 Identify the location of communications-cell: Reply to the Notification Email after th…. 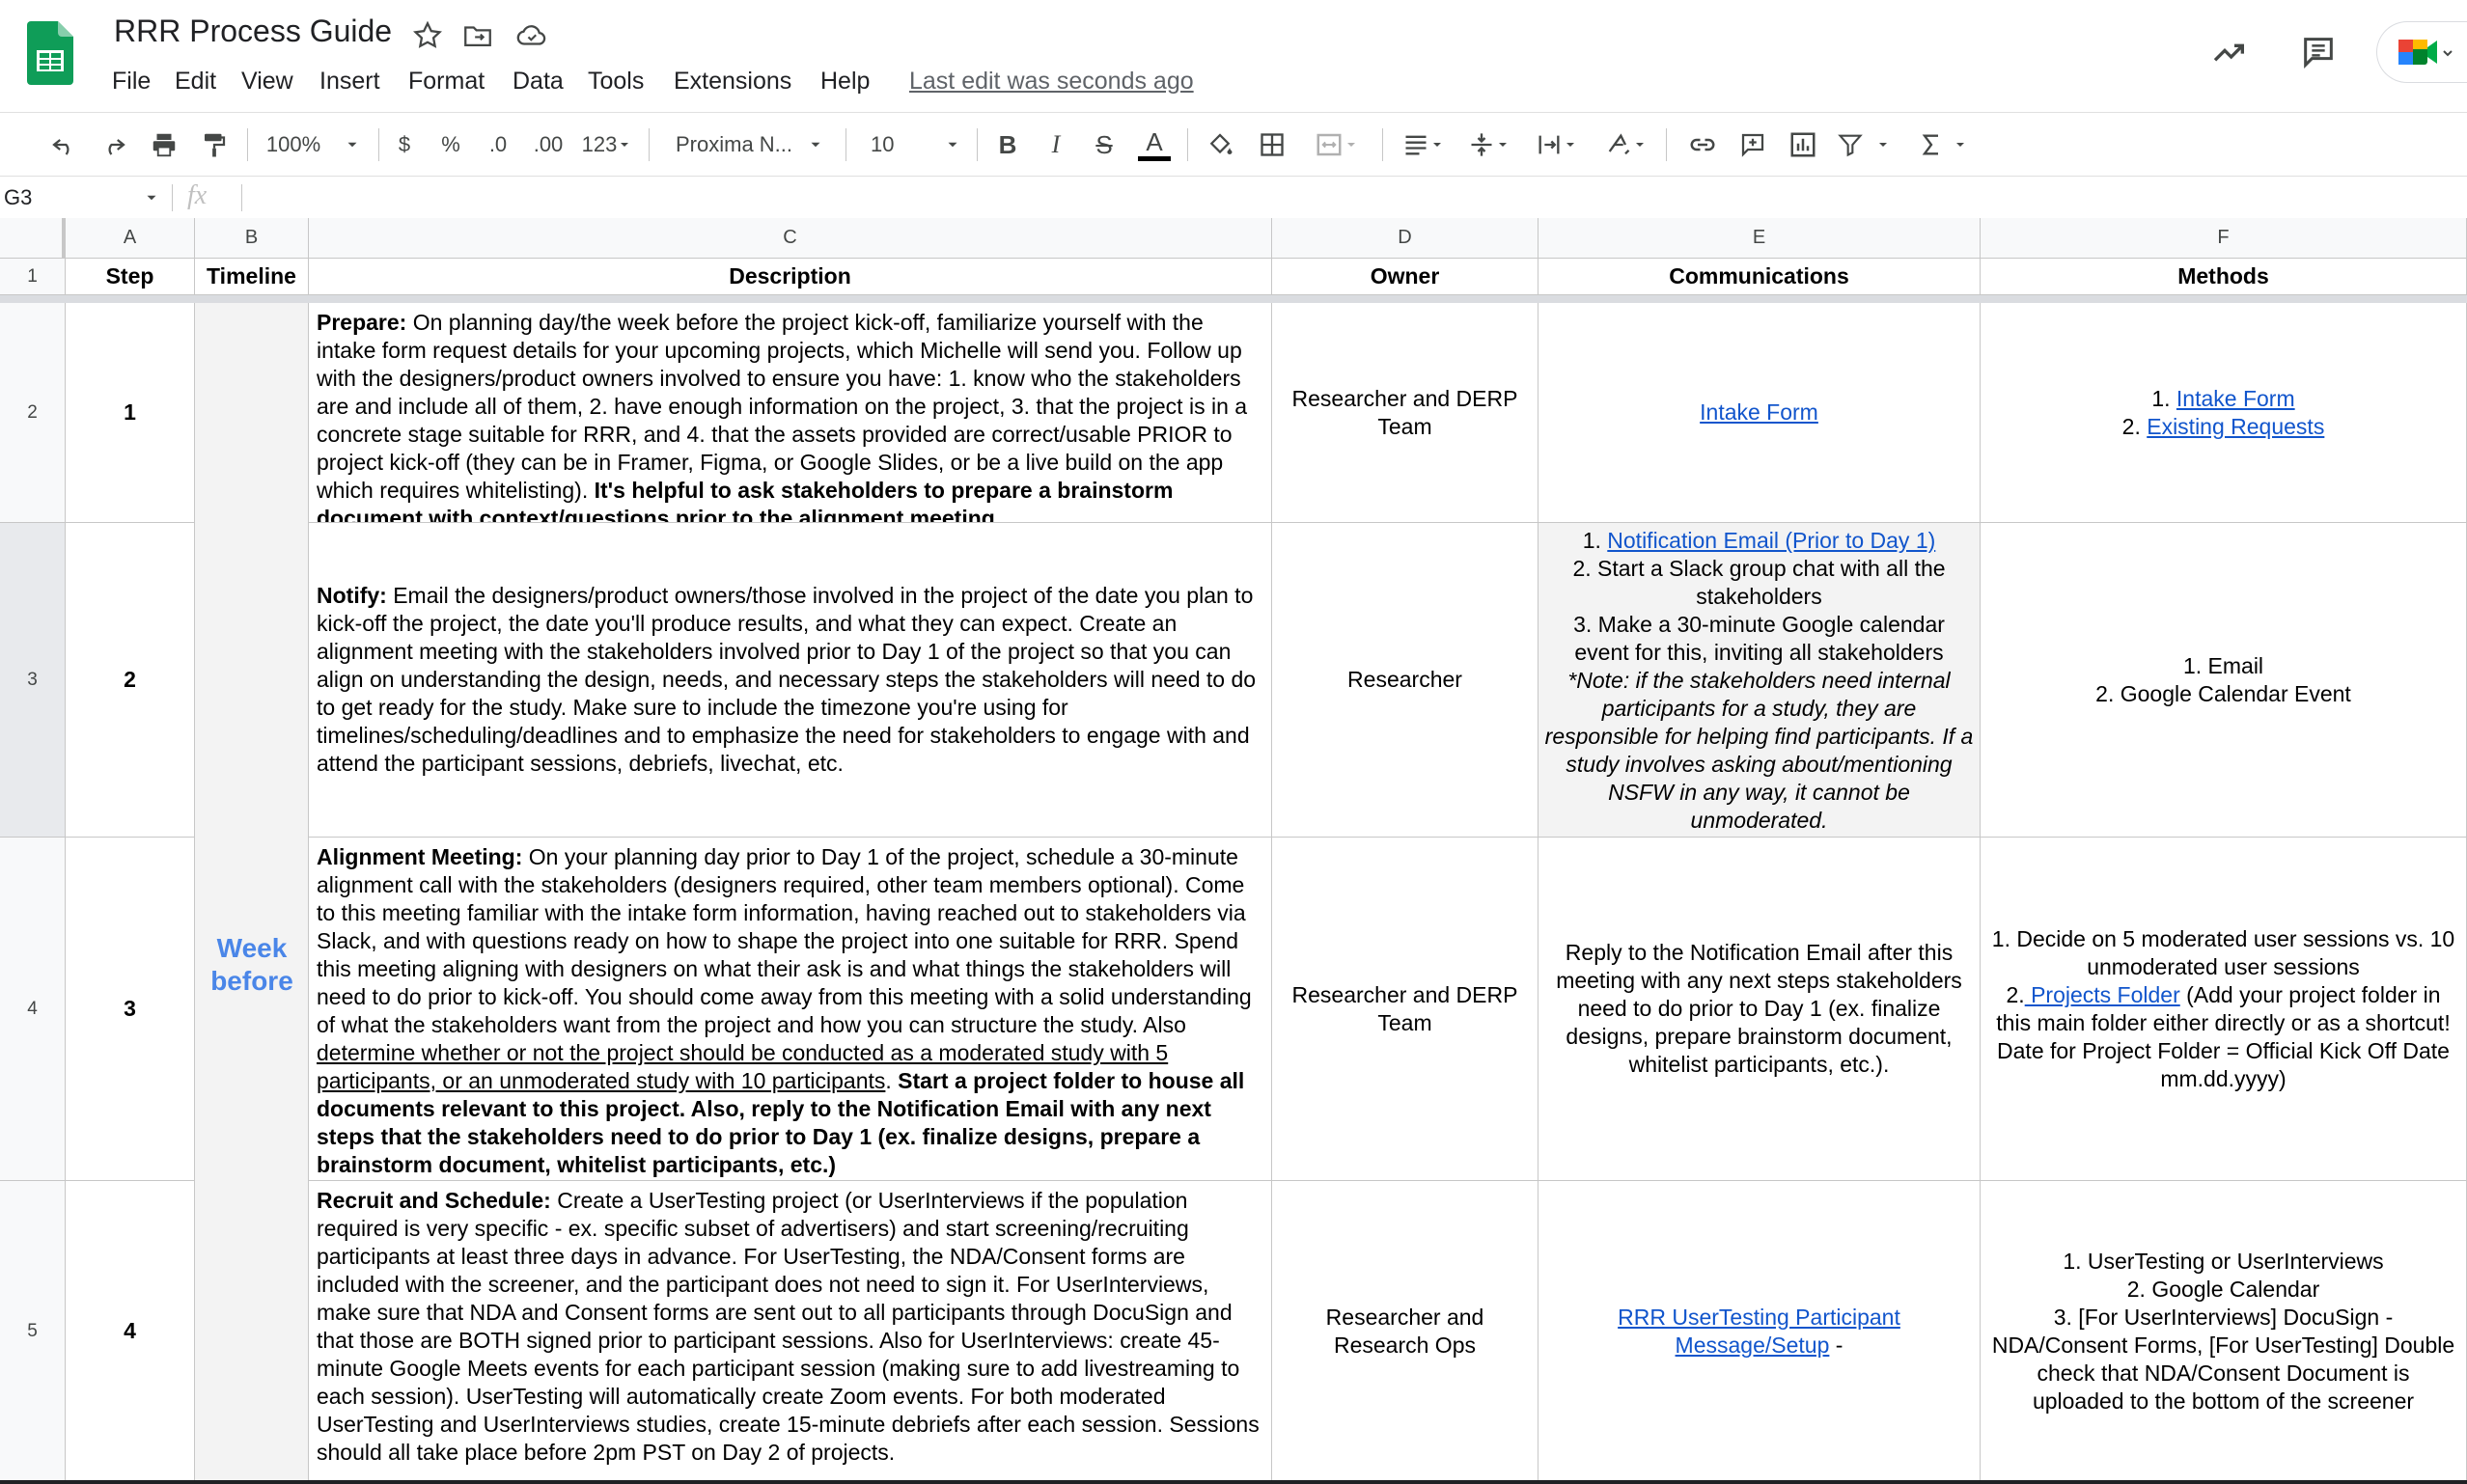
(1760, 1009).